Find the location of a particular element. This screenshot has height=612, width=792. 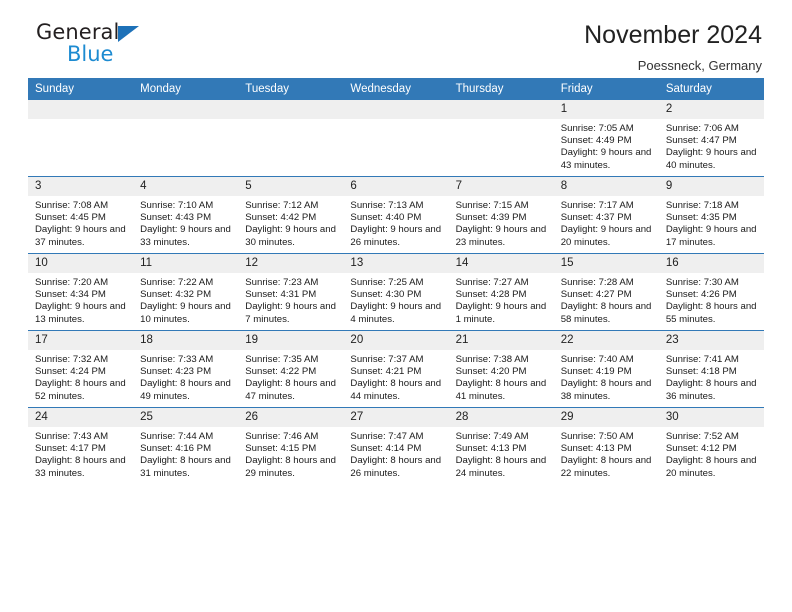

sunset-text: Sunset: 4:13 PM is located at coordinates (491, 449).